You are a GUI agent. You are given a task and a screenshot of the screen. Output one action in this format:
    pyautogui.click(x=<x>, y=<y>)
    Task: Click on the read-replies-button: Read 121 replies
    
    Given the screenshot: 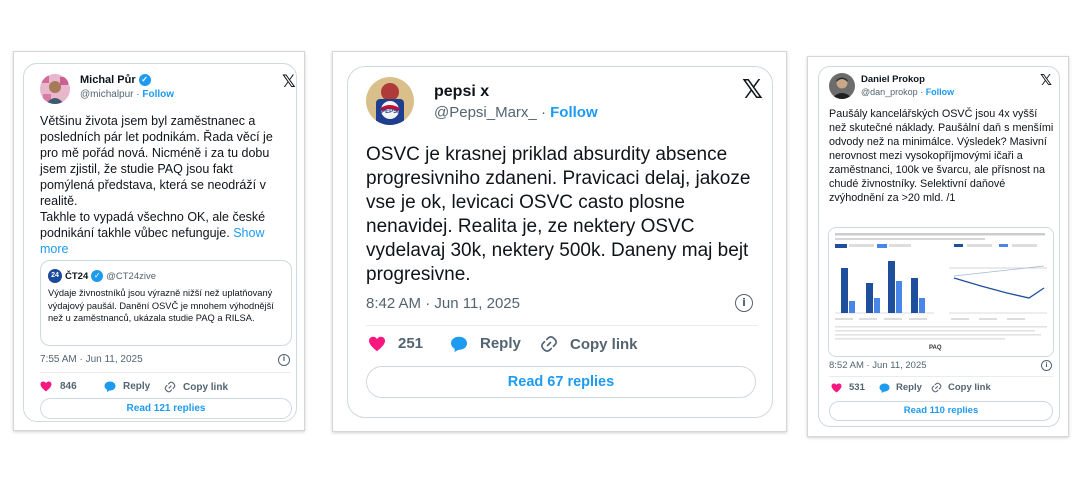 What is the action you would take?
    pyautogui.click(x=166, y=408)
    